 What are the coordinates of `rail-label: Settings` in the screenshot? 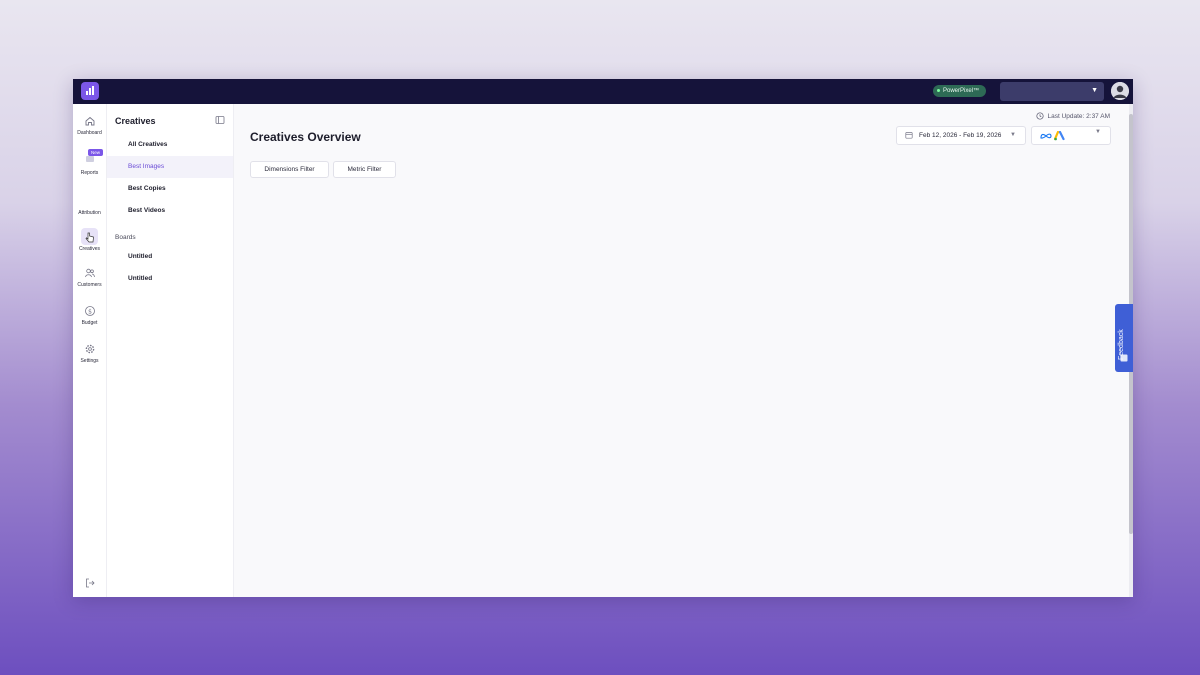 It's located at (89, 361).